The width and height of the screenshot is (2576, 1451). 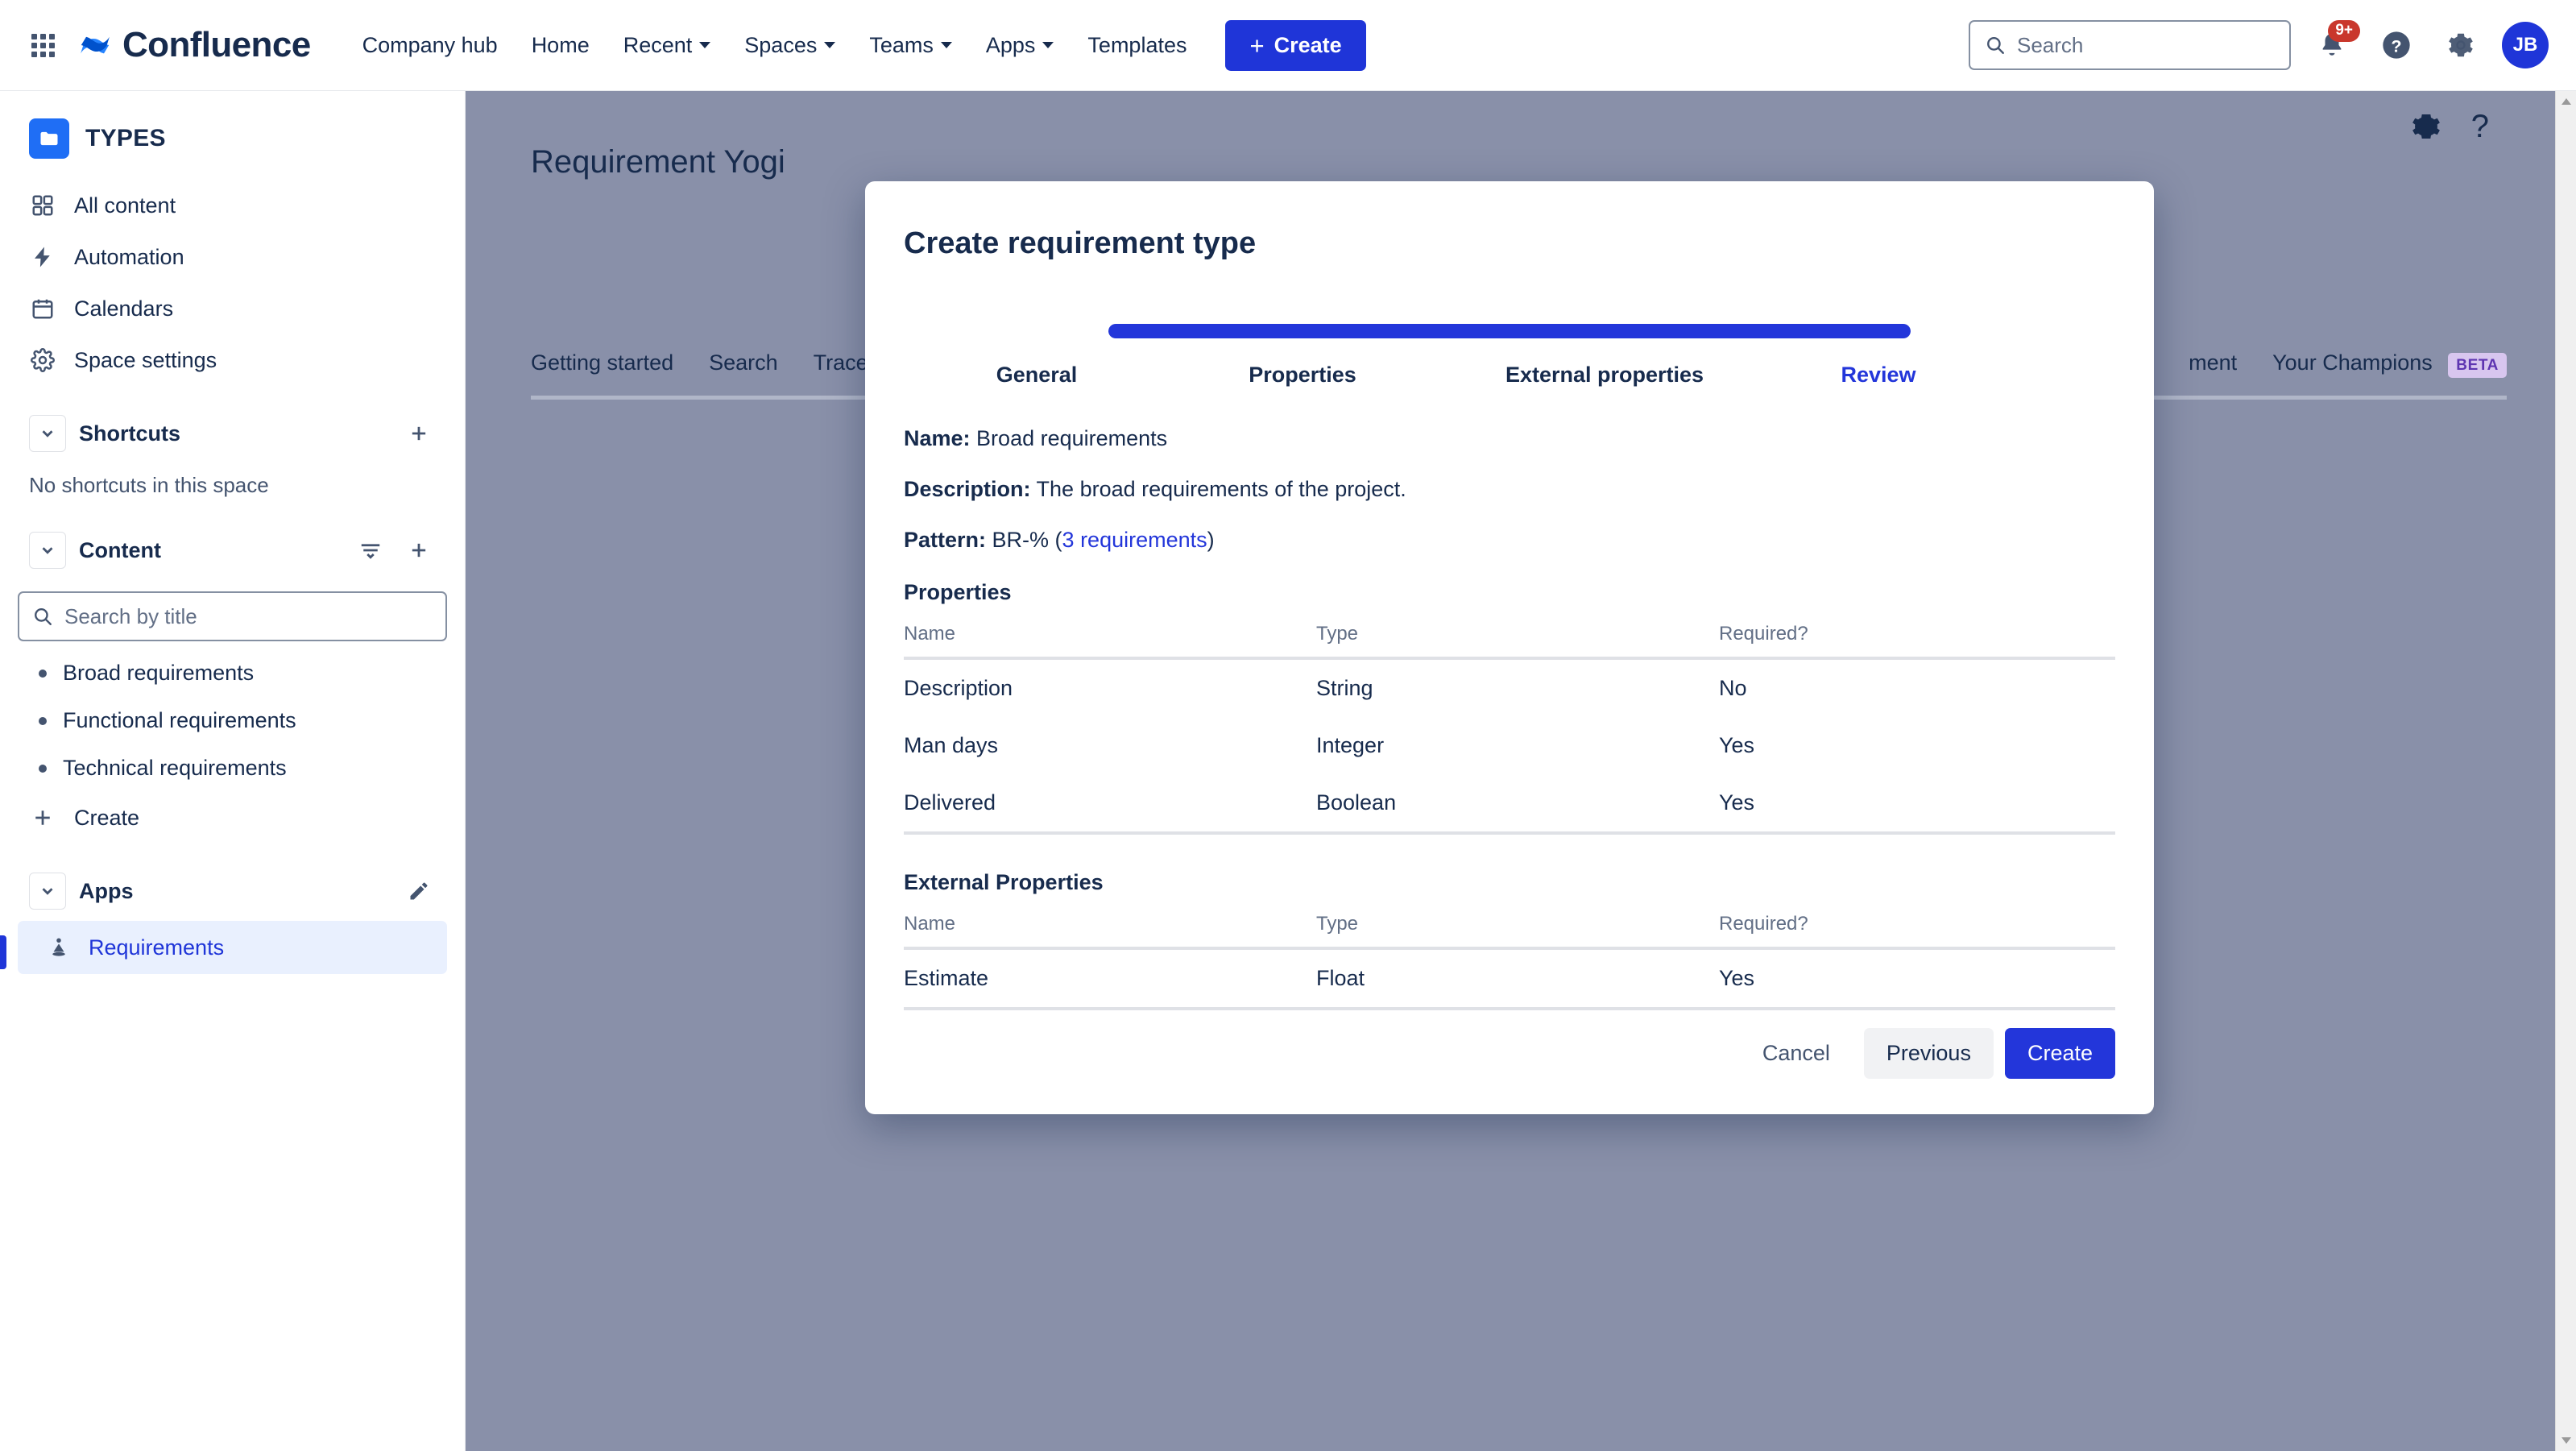 What do you see at coordinates (232, 616) in the screenshot?
I see `content-search-input: Search by title` at bounding box center [232, 616].